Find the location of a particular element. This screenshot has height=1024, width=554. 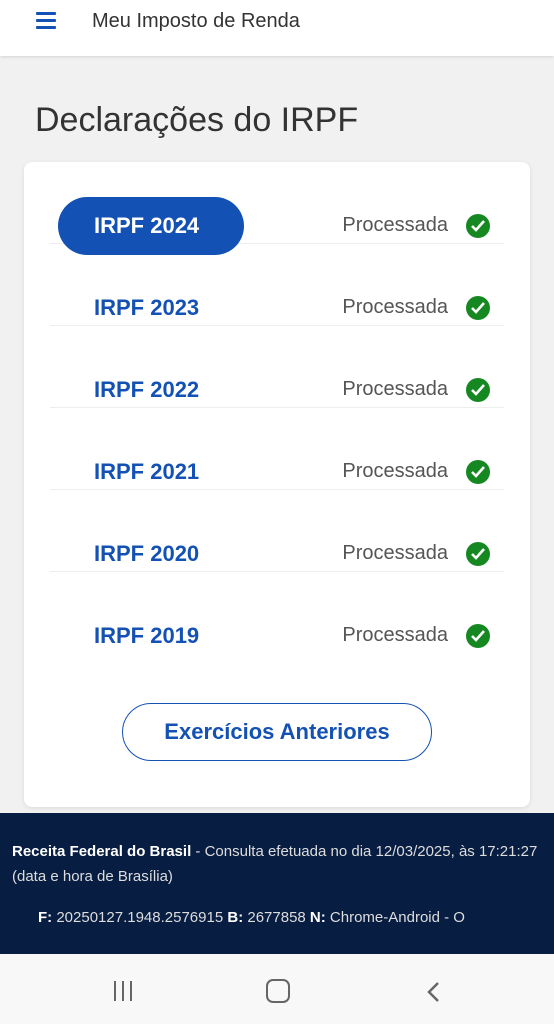

declaration-row: IRPF 2024 Processada is located at coordinates (277, 208).